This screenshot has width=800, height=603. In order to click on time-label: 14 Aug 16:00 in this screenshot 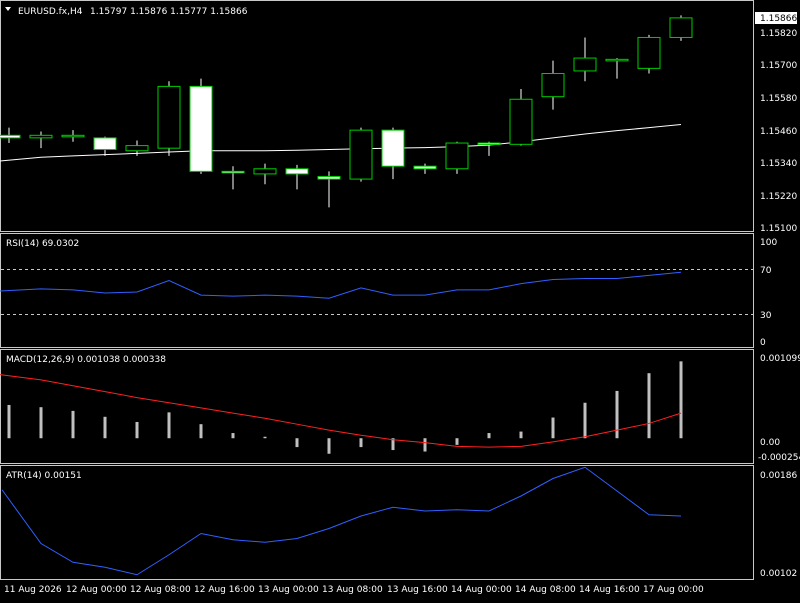, I will do `click(609, 590)`.